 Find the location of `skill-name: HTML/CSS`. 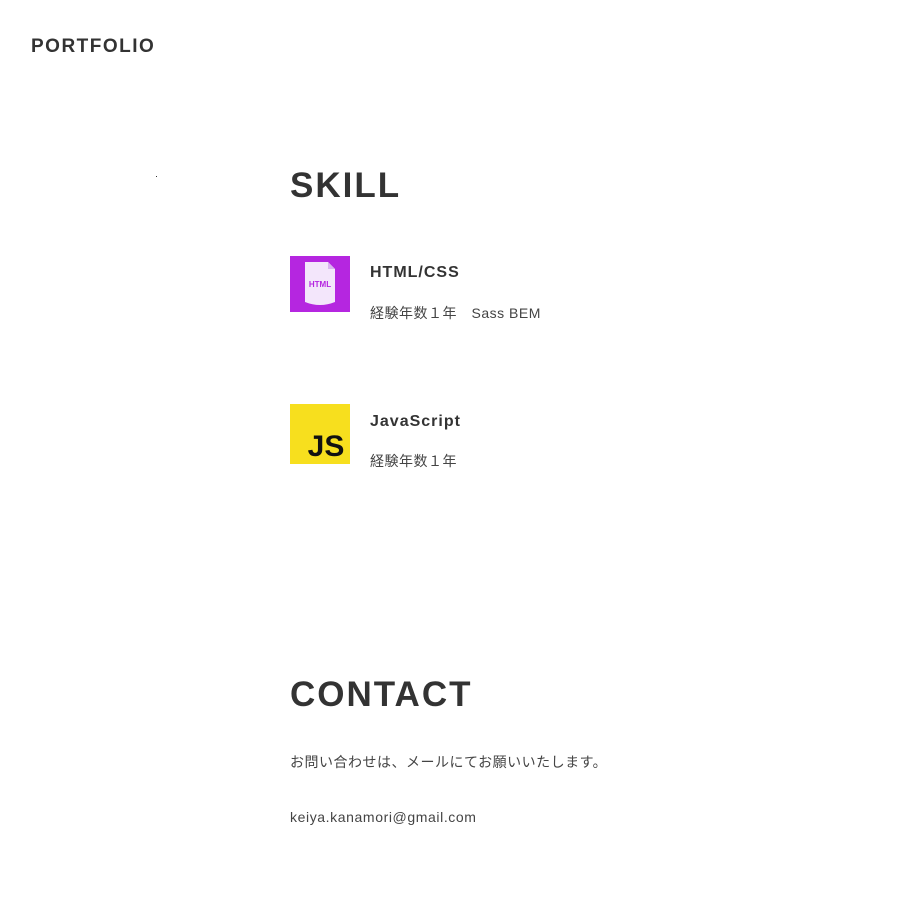

skill-name: HTML/CSS is located at coordinates (415, 272).